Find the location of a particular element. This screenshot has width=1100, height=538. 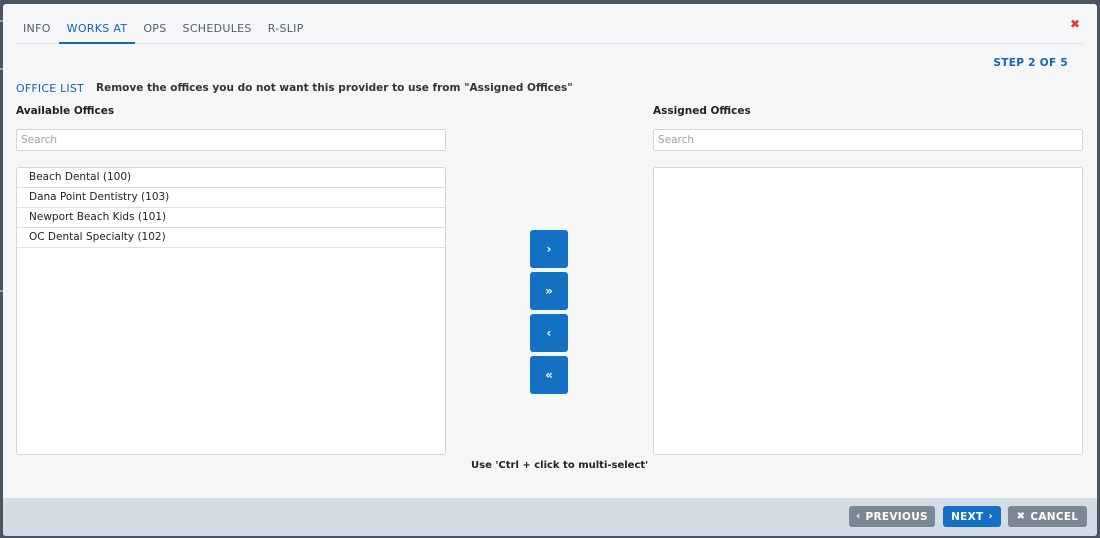

move-selected-right-button: › is located at coordinates (549, 249).